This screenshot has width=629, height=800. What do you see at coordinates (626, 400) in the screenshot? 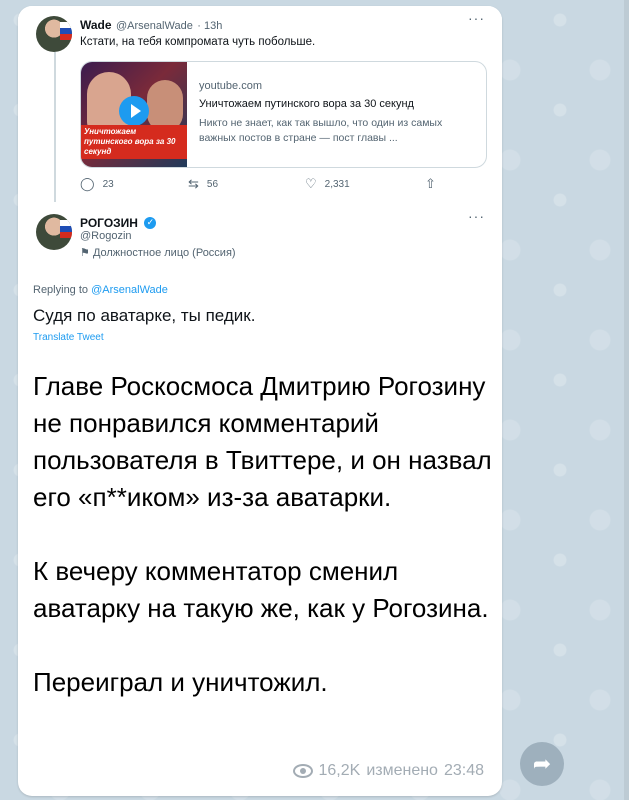
I see `scrollbar` at bounding box center [626, 400].